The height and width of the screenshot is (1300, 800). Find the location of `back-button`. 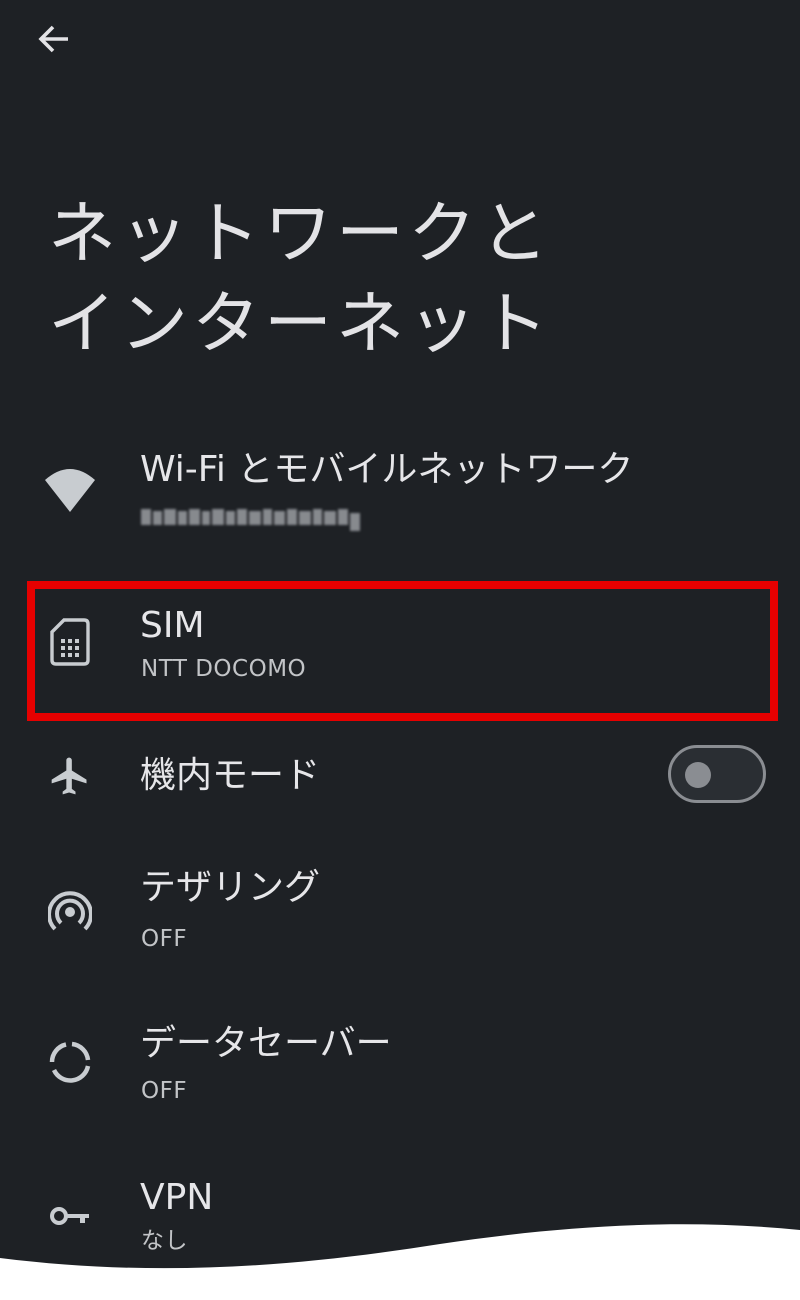

back-button is located at coordinates (54, 39).